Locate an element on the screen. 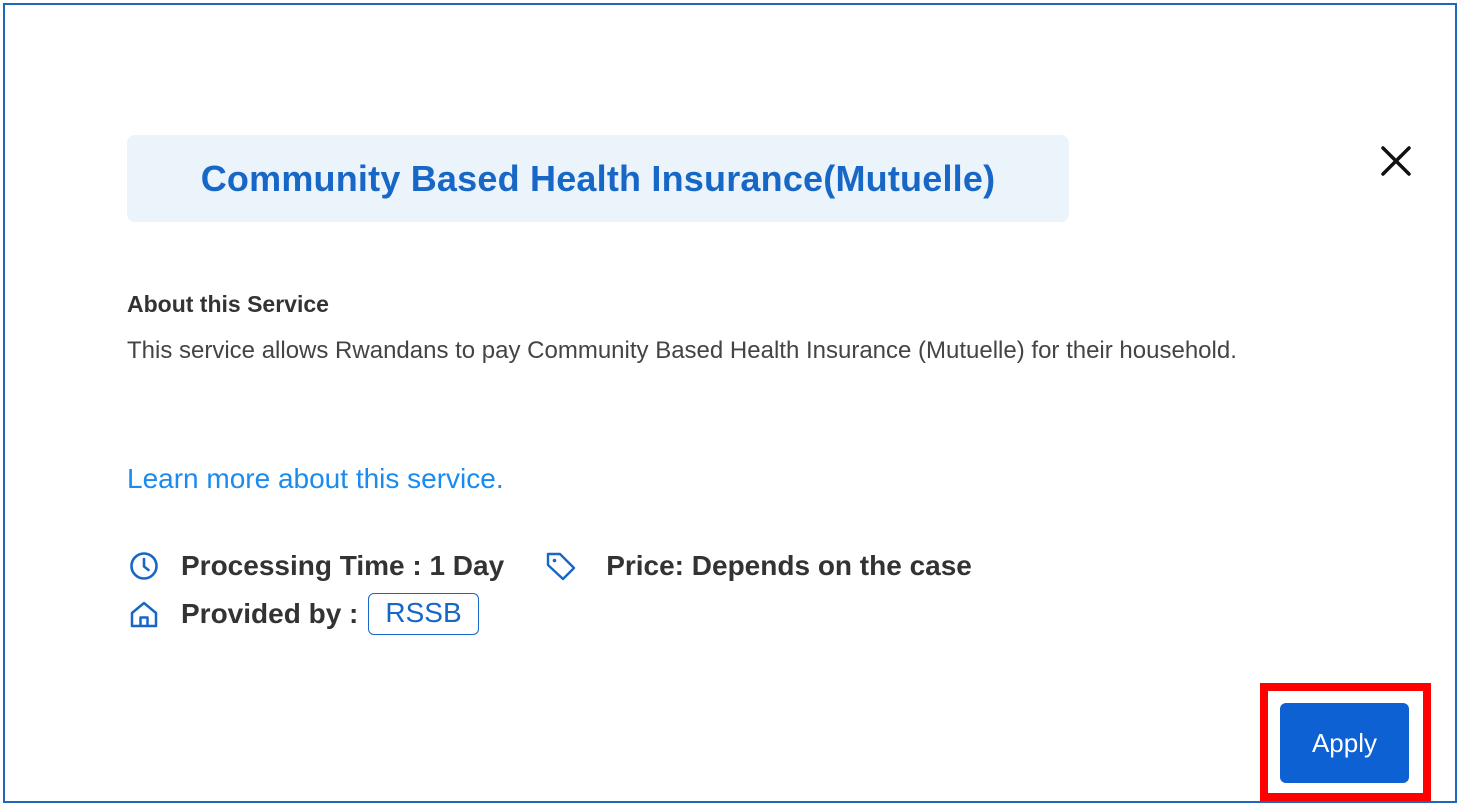 Image resolution: width=1464 pixels, height=811 pixels. about-heading: About this Service is located at coordinates (228, 304).